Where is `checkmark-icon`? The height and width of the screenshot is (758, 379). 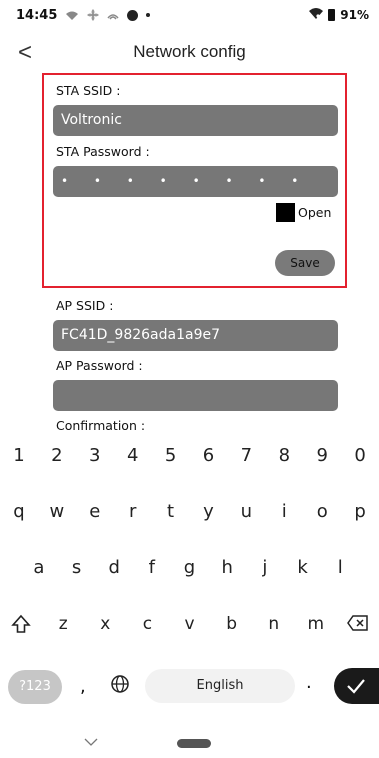 checkmark-icon is located at coordinates (356, 686).